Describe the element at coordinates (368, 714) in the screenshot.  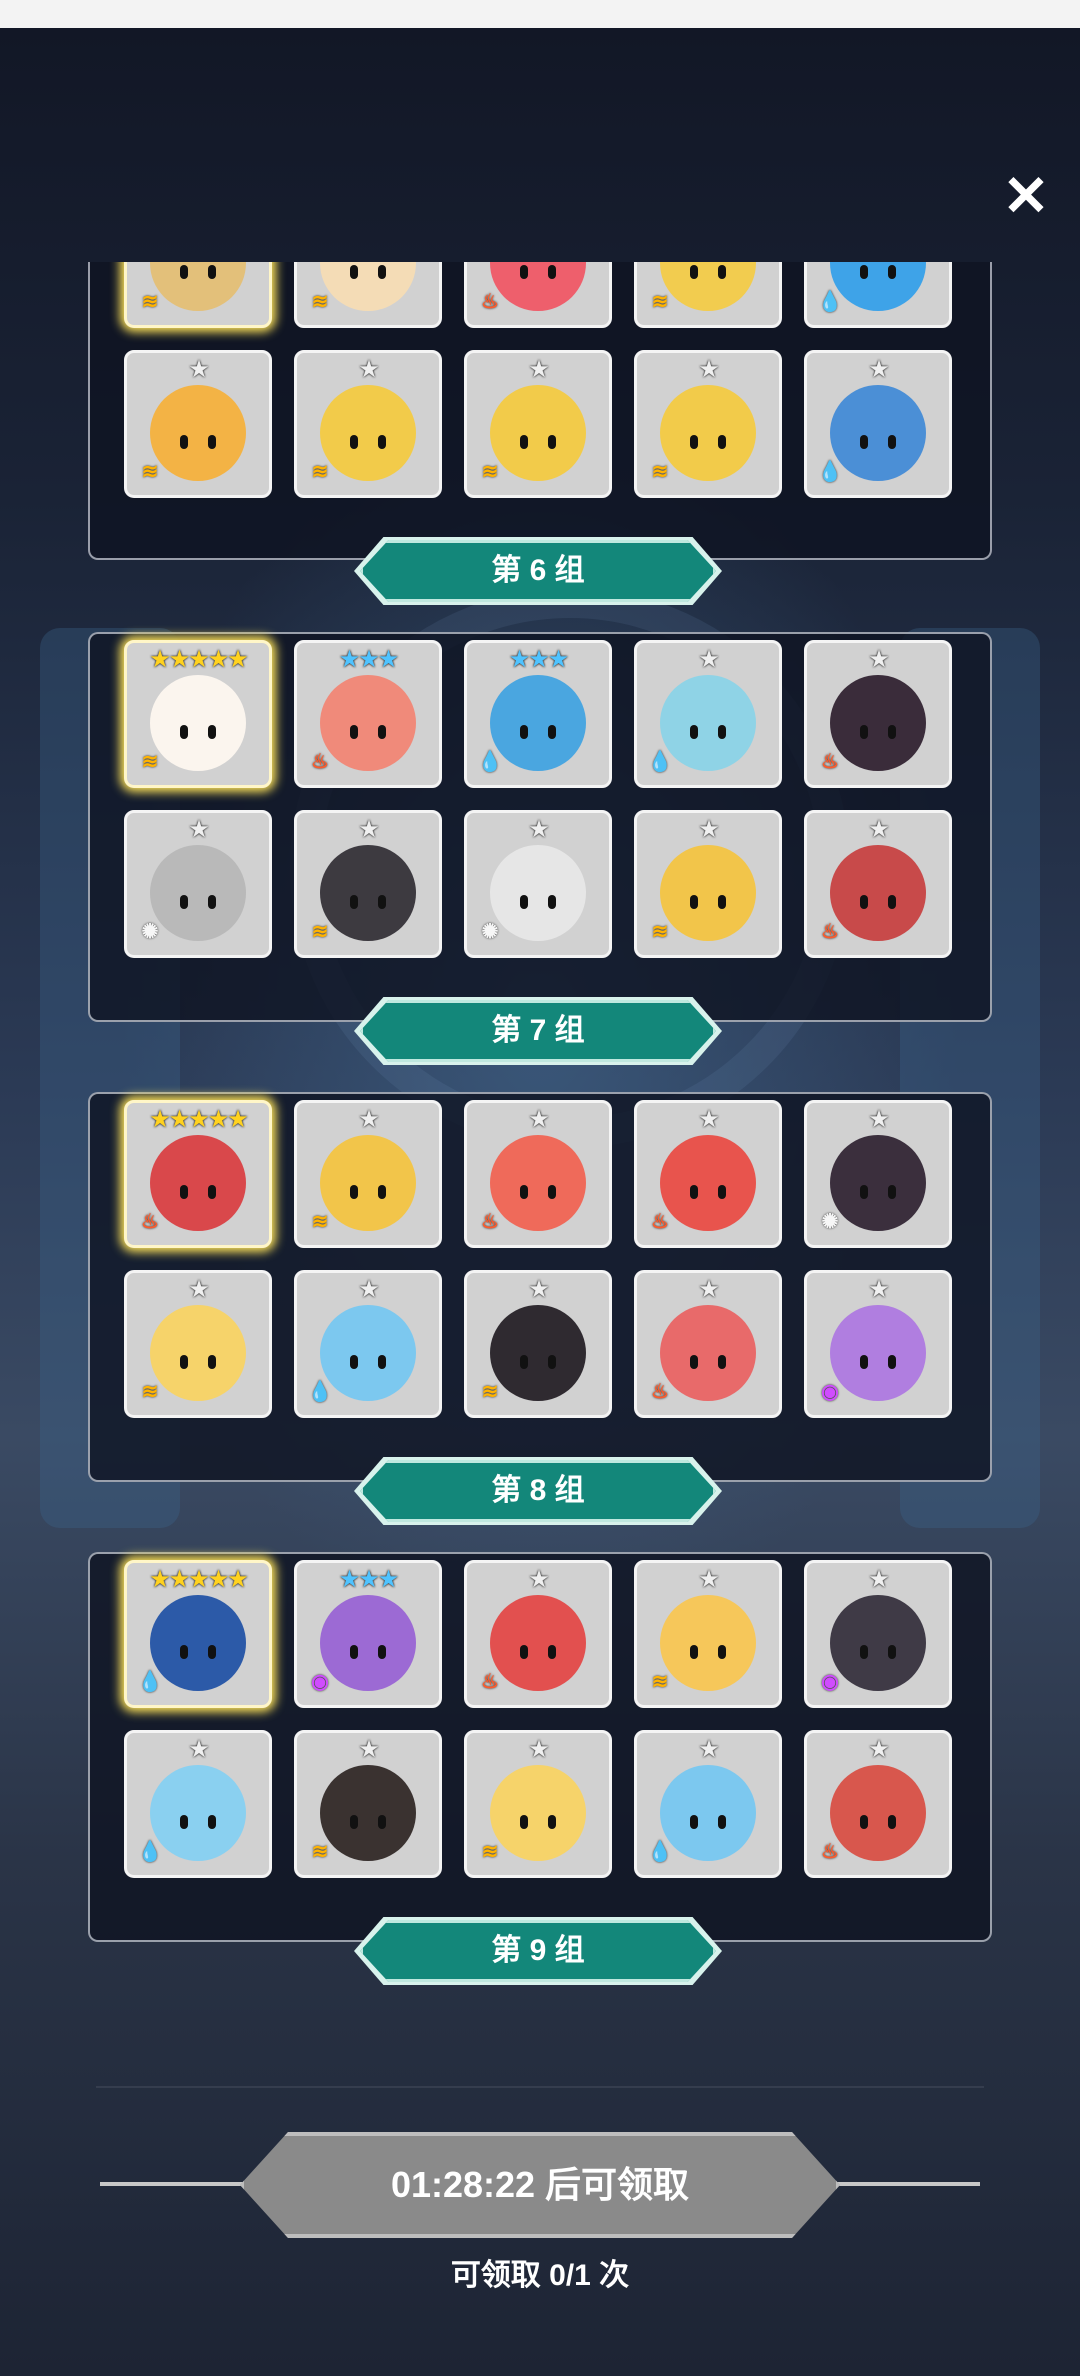
I see `hero-card: ★★★ ♨` at that location.